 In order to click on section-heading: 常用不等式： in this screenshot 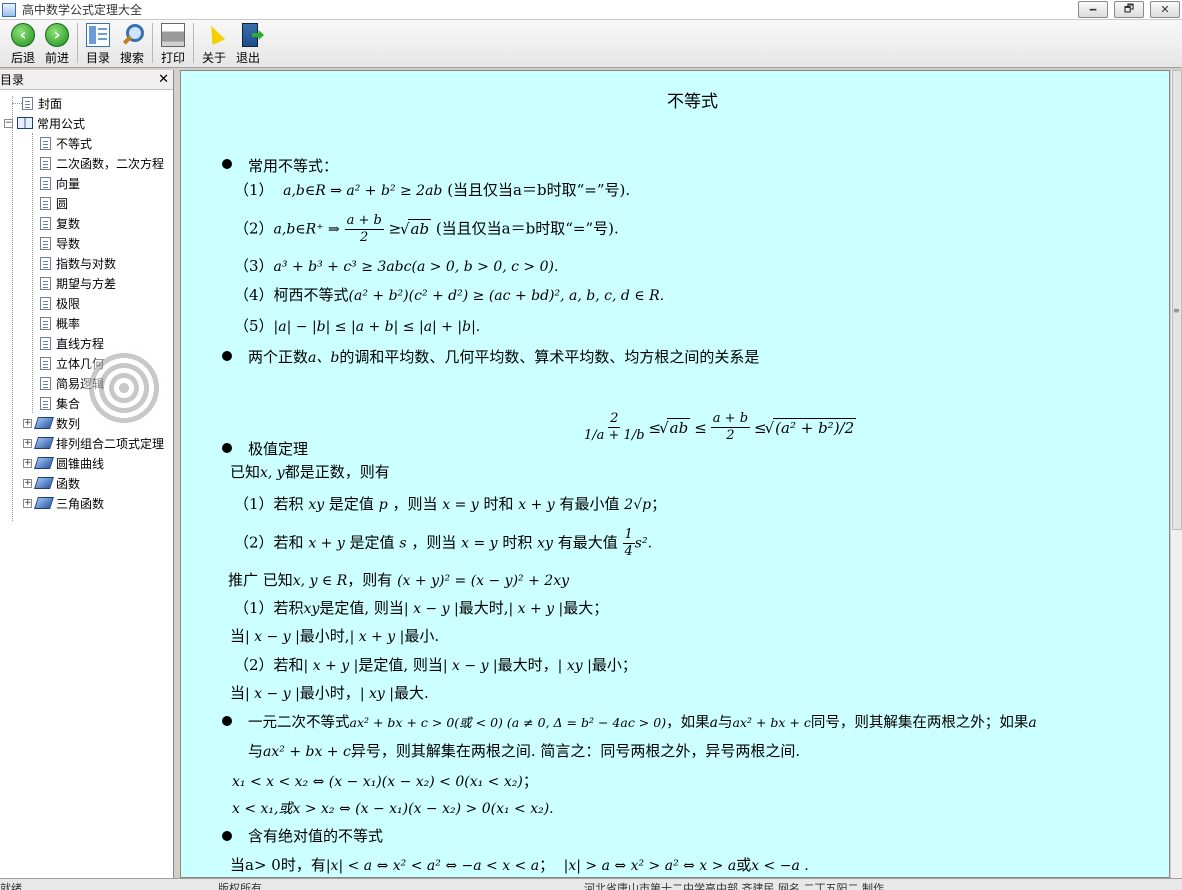, I will do `click(293, 166)`.